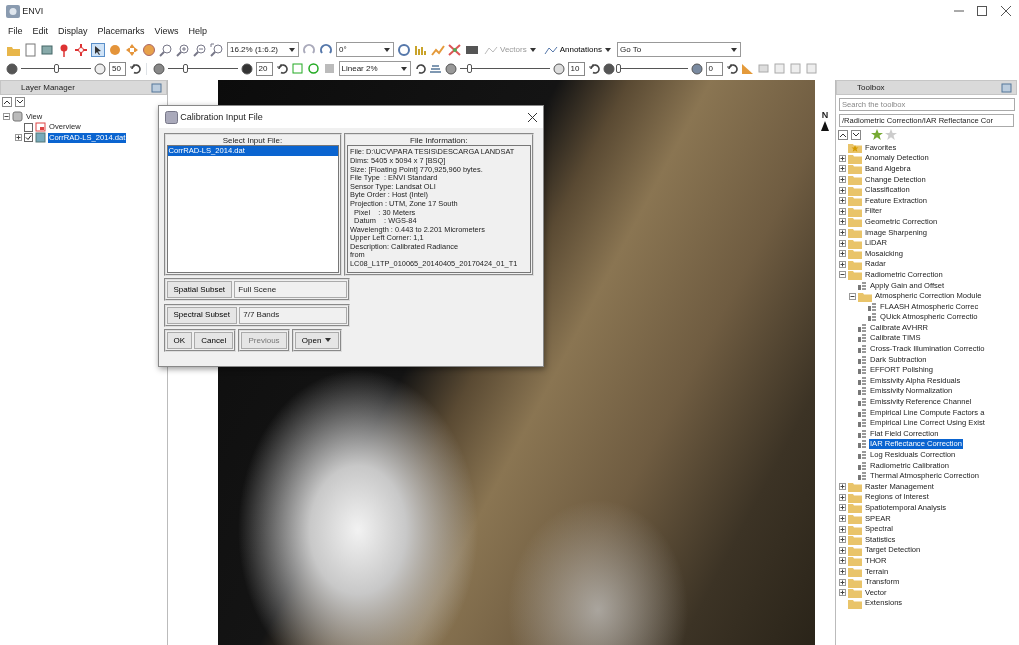 Image resolution: width=1019 pixels, height=645 pixels. I want to click on zoom-combo: 16.2% (1:6.2), so click(263, 49).